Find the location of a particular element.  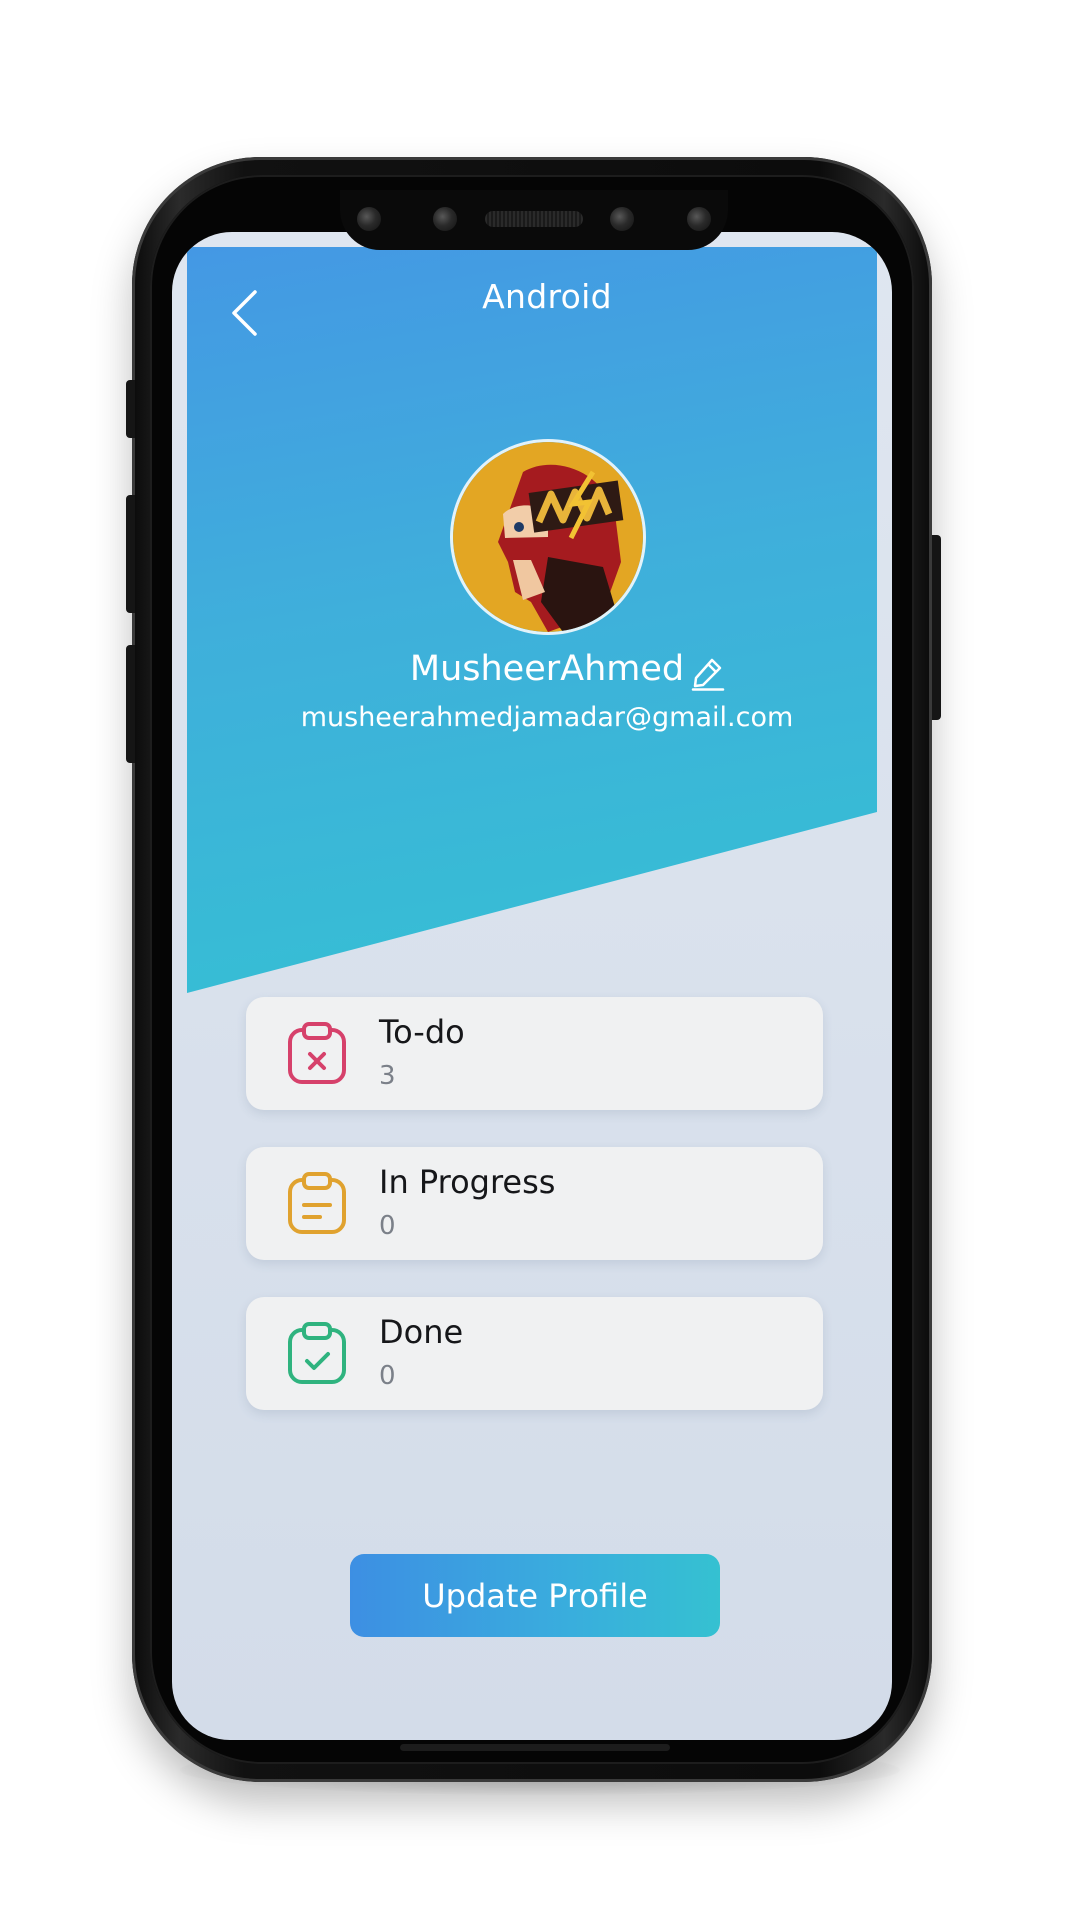

update-profile-button: Update Profile is located at coordinates (535, 1595).